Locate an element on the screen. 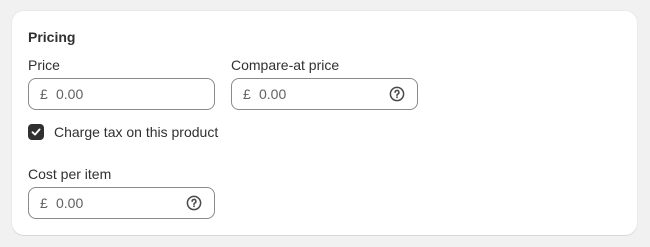 The height and width of the screenshot is (247, 650). charge-tax-checkbox is located at coordinates (36, 132).